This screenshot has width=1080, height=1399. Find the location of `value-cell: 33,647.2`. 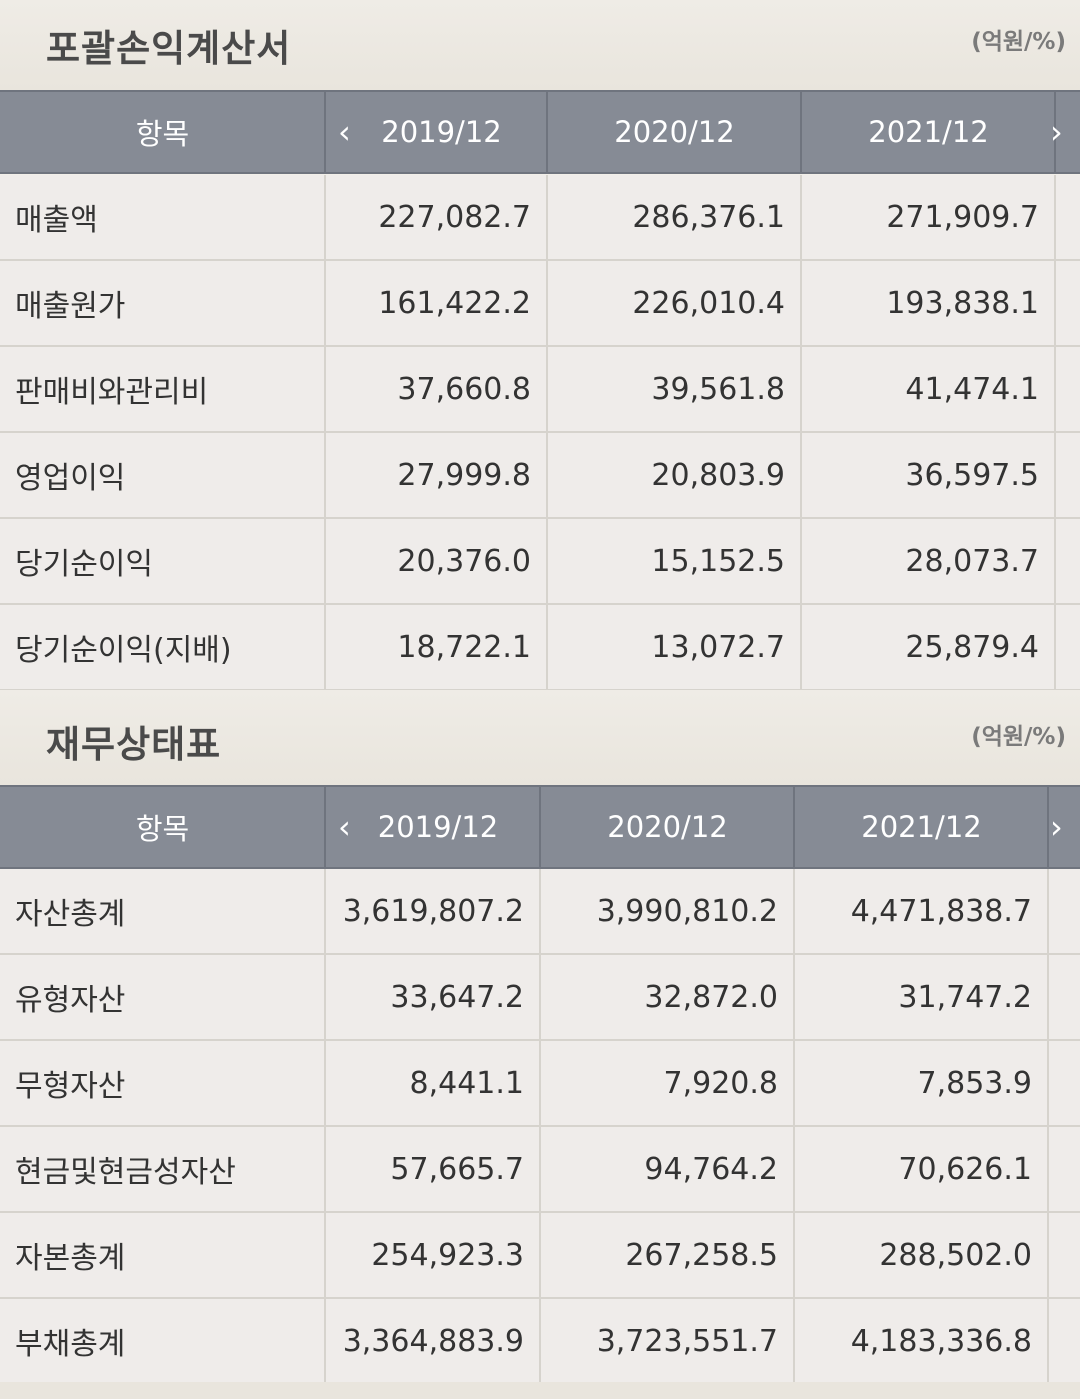

value-cell: 33,647.2 is located at coordinates (457, 997).